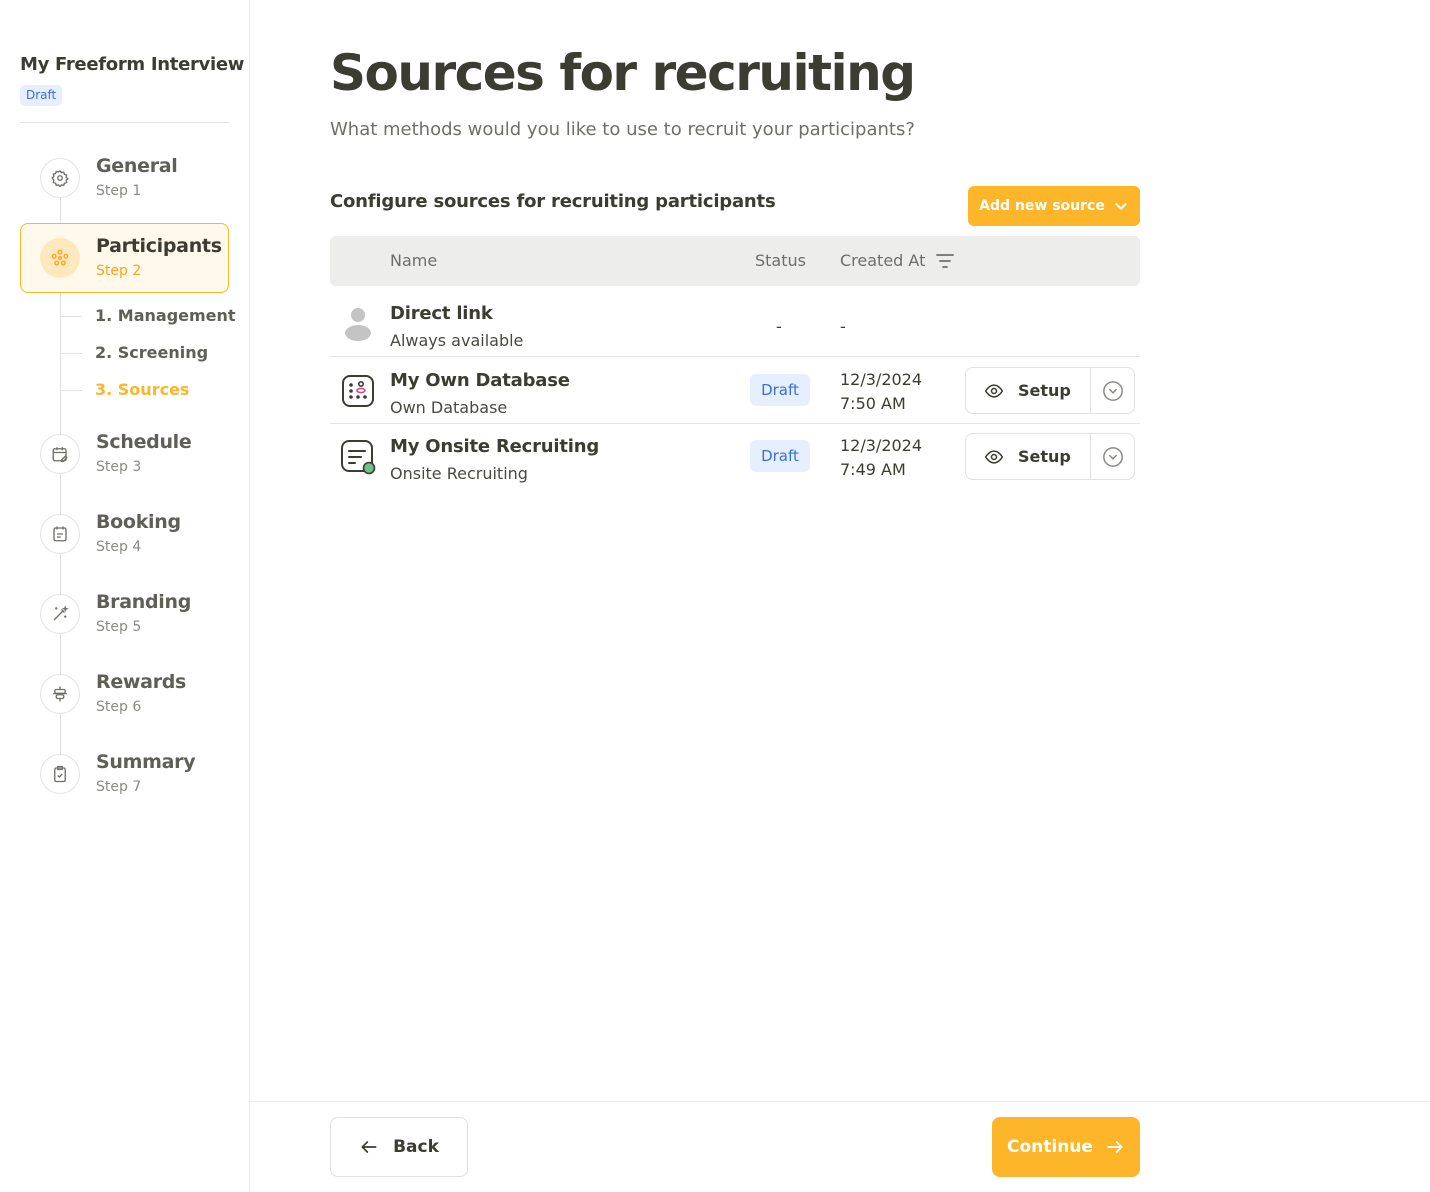 The image size is (1430, 1192). What do you see at coordinates (151, 352) in the screenshot?
I see `substep-screening: 2. Screening` at bounding box center [151, 352].